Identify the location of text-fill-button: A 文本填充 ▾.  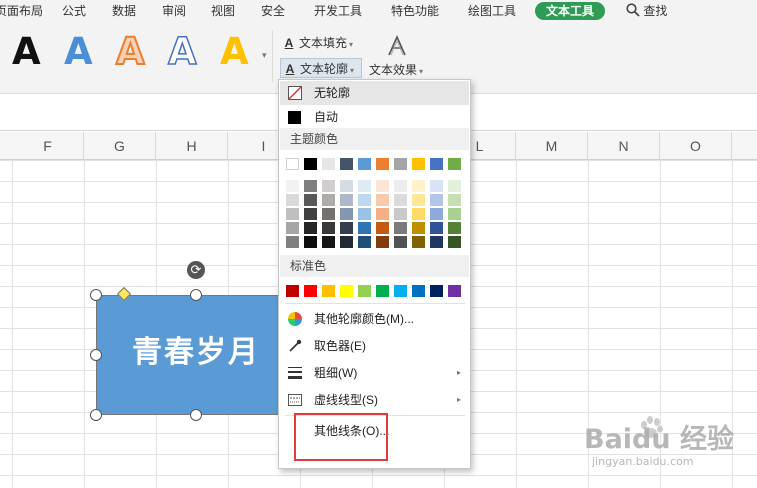
(317, 43).